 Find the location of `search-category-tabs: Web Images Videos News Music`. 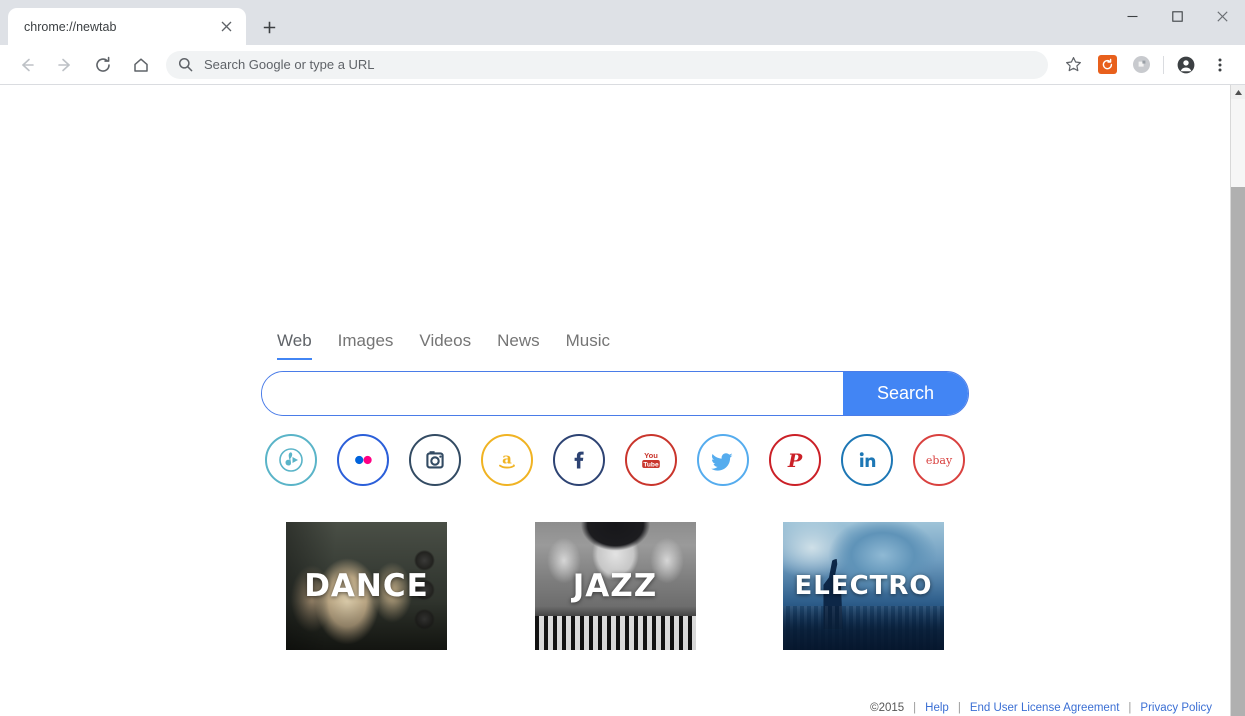

search-category-tabs: Web Images Videos News Music is located at coordinates (615, 345).